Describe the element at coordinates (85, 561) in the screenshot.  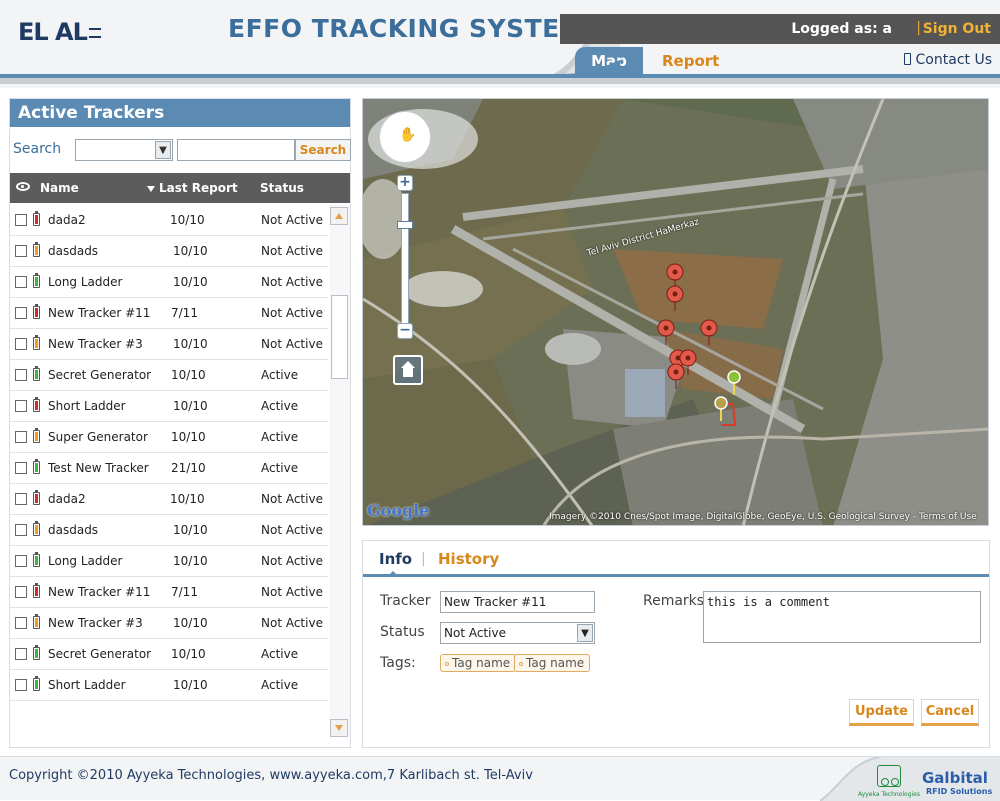
I see `tracker-name: Long Ladder` at that location.